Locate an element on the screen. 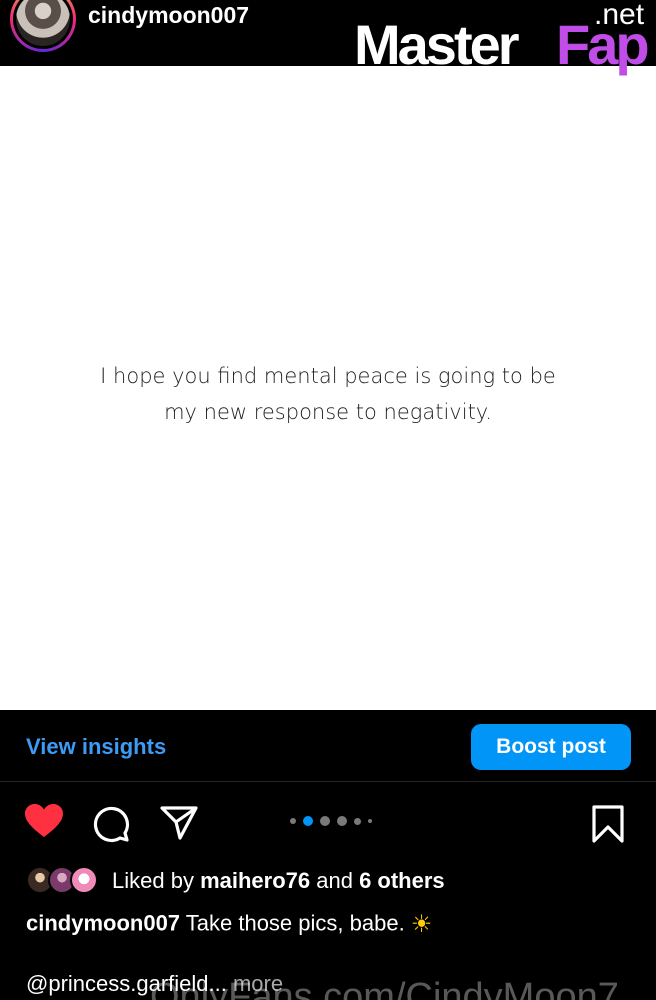  caption: cindymoon007 Take those pics, babe. ☀ is located at coordinates (229, 924).